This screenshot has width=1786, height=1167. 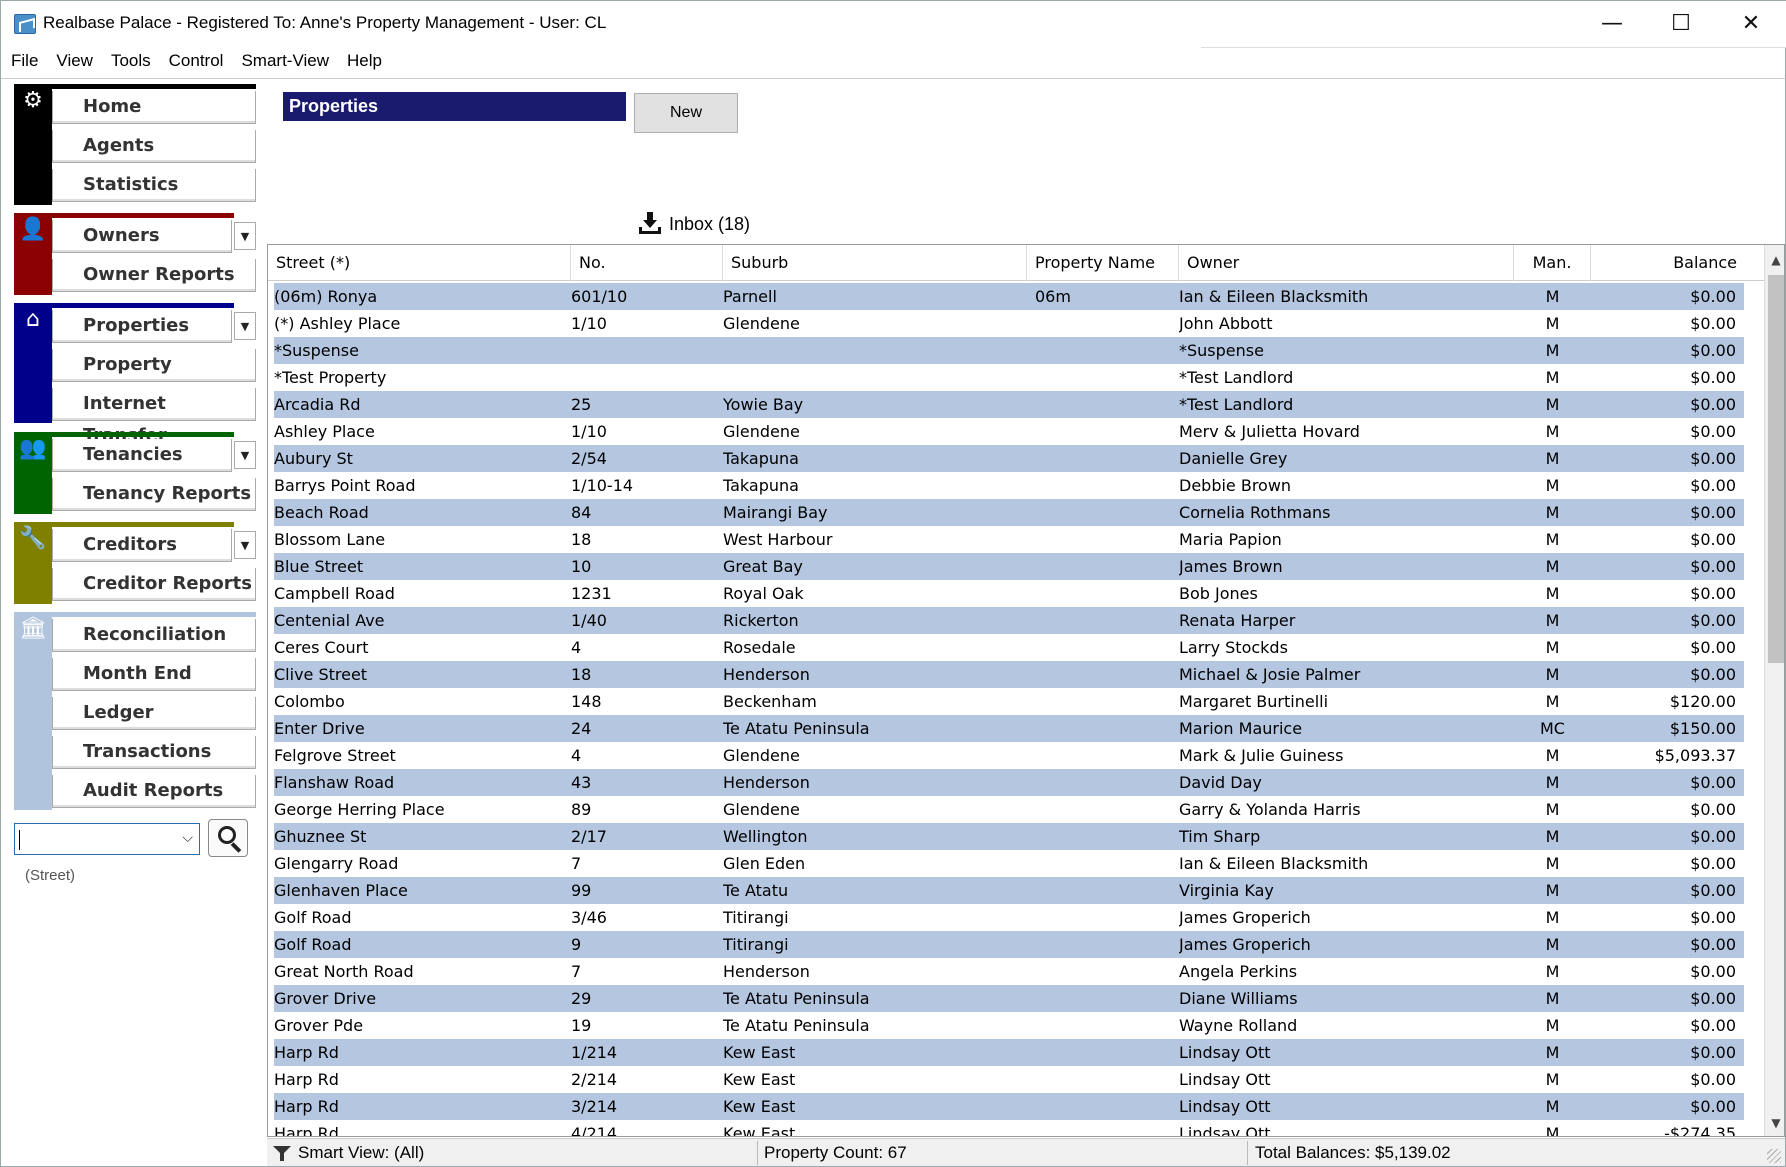 I want to click on cell-owner: James Groperich, so click(x=1245, y=917).